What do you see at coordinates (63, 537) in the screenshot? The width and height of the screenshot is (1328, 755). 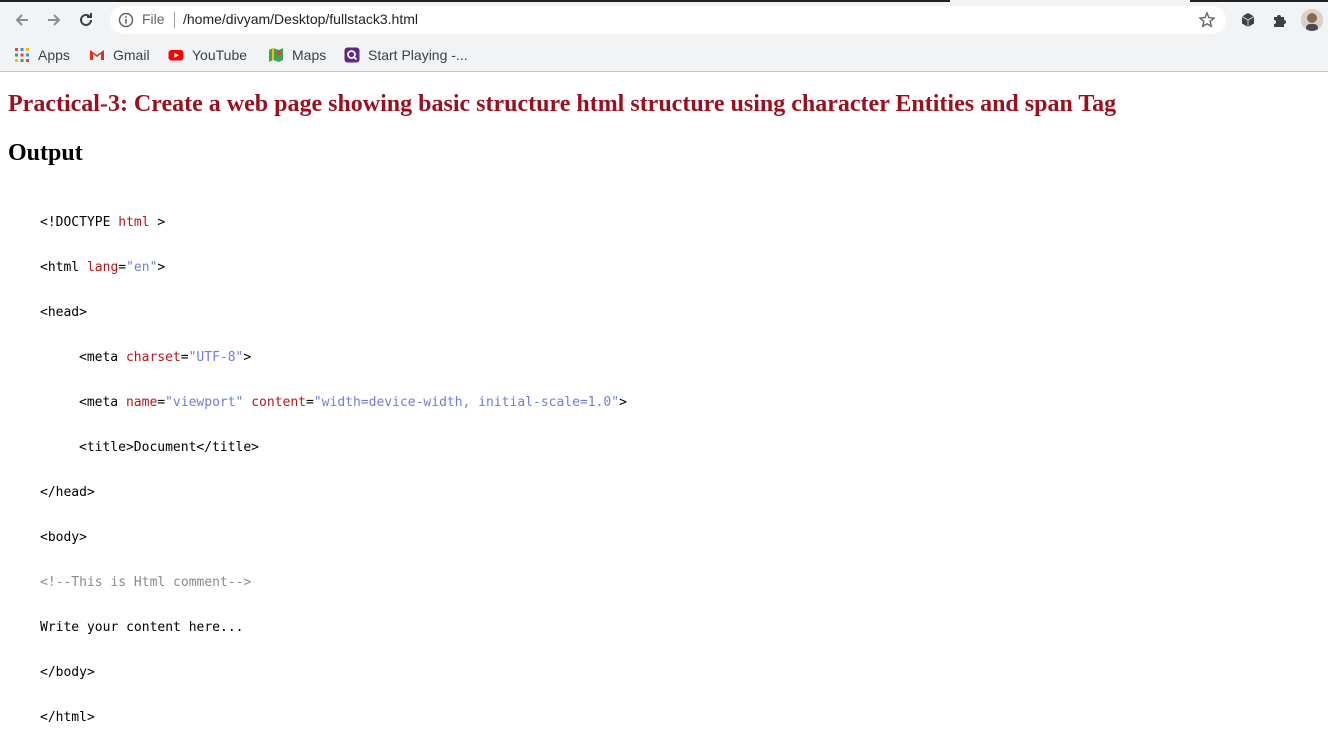 I see `code-line-body-open: <body>` at bounding box center [63, 537].